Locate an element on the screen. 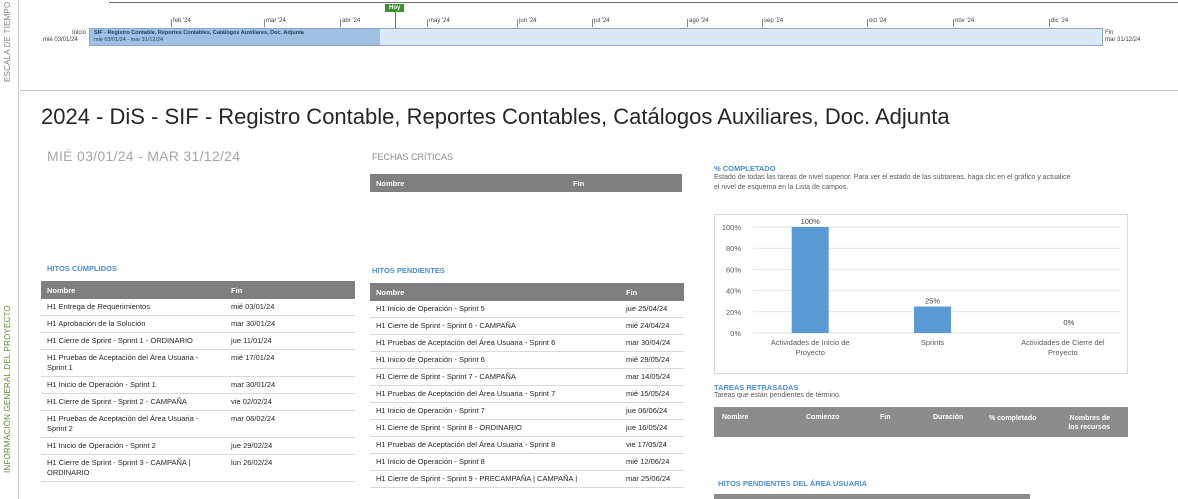  timeline-month-label: ago '24 is located at coordinates (699, 21).